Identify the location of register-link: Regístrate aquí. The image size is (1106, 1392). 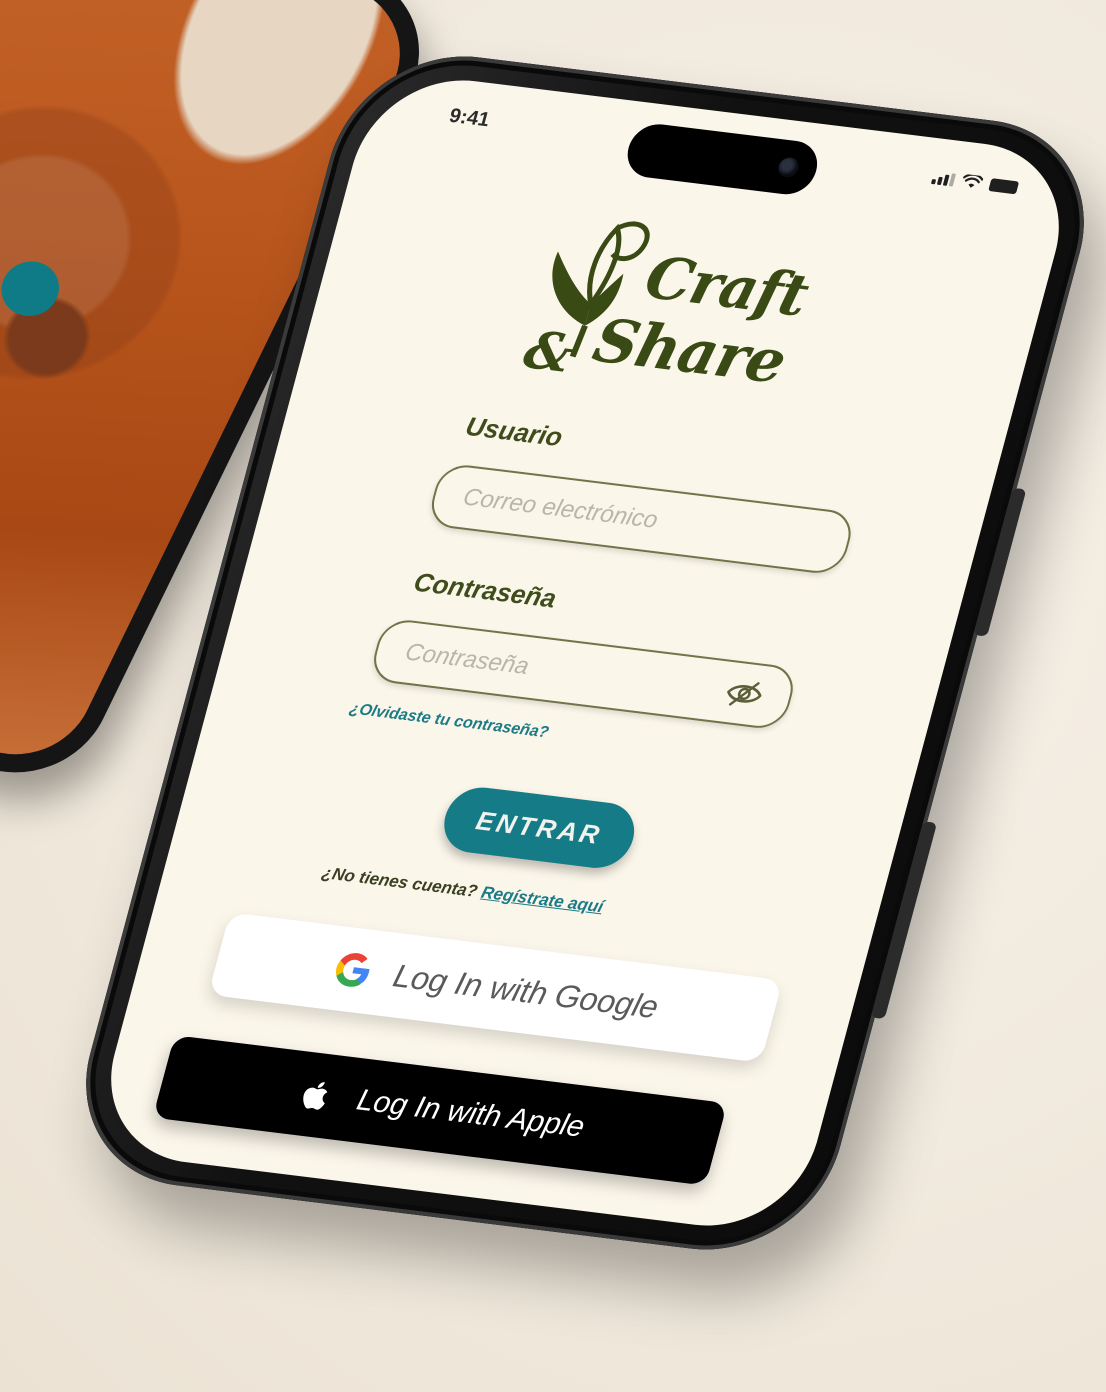
(542, 900).